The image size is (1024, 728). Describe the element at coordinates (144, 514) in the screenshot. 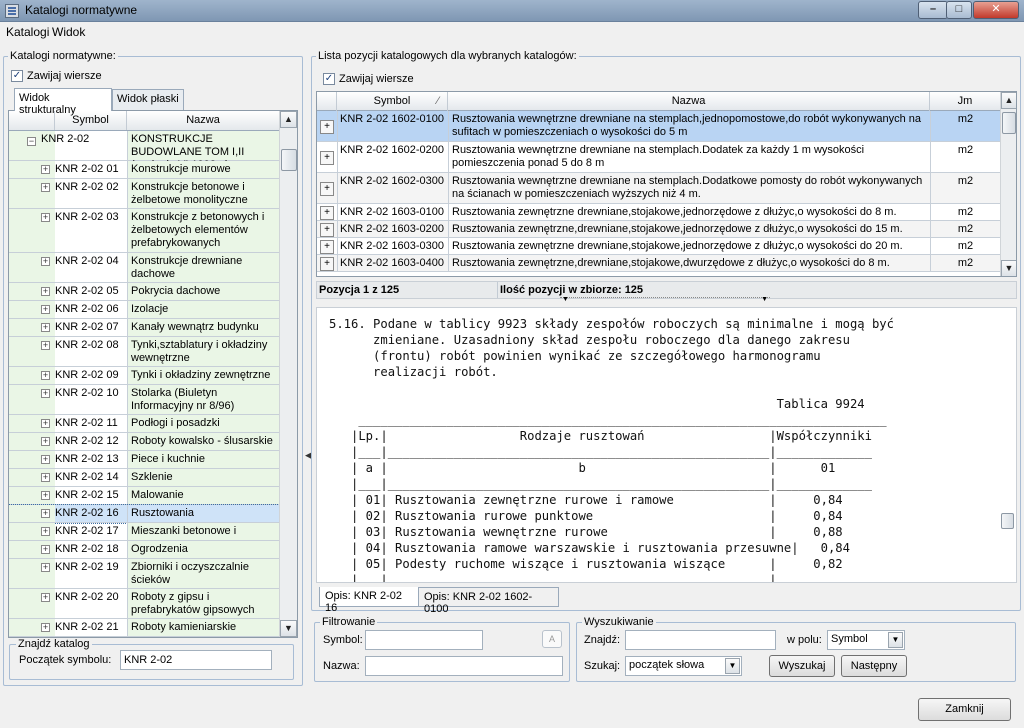

I see `tree-row: + KNR 2-02 16 Rusztowania` at that location.